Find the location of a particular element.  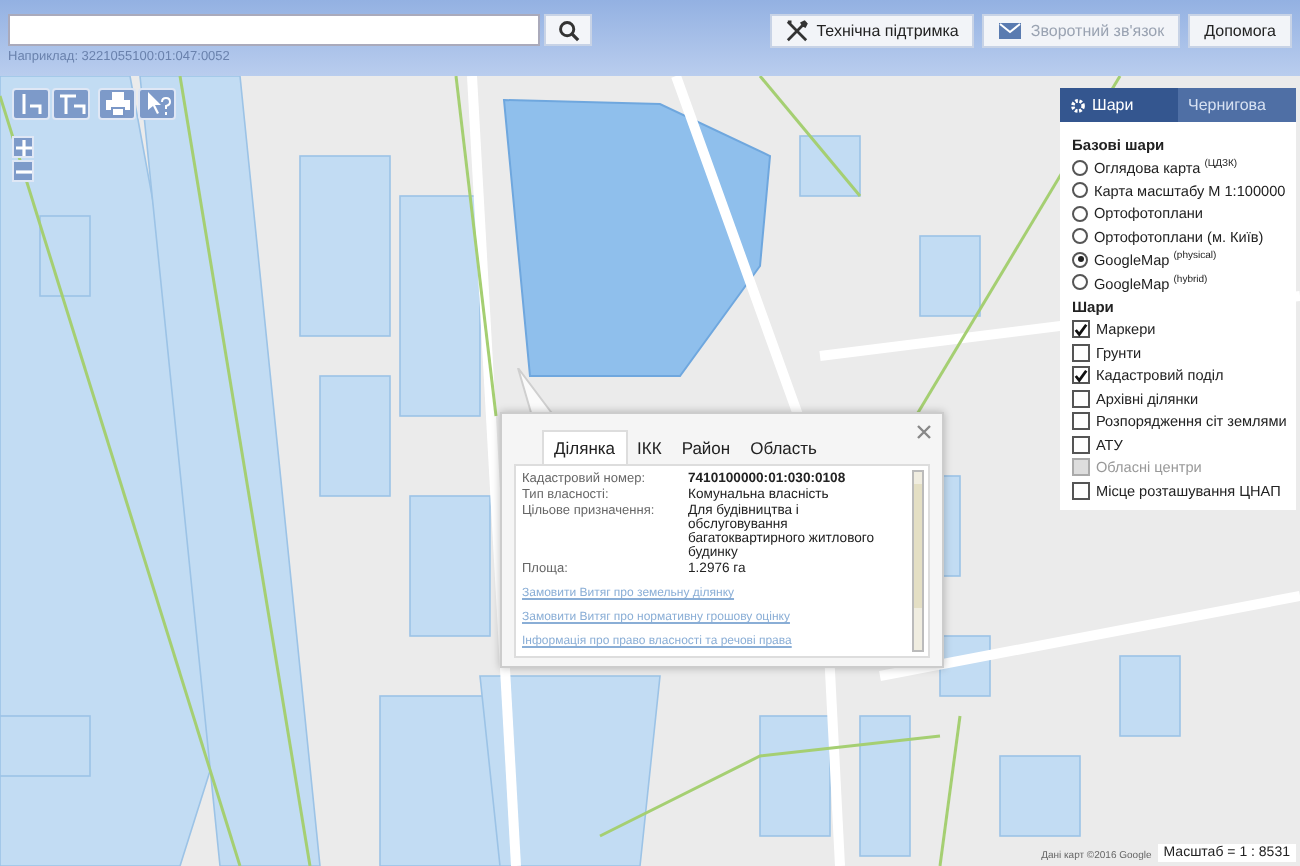

zoom-out-icon is located at coordinates (23, 171).